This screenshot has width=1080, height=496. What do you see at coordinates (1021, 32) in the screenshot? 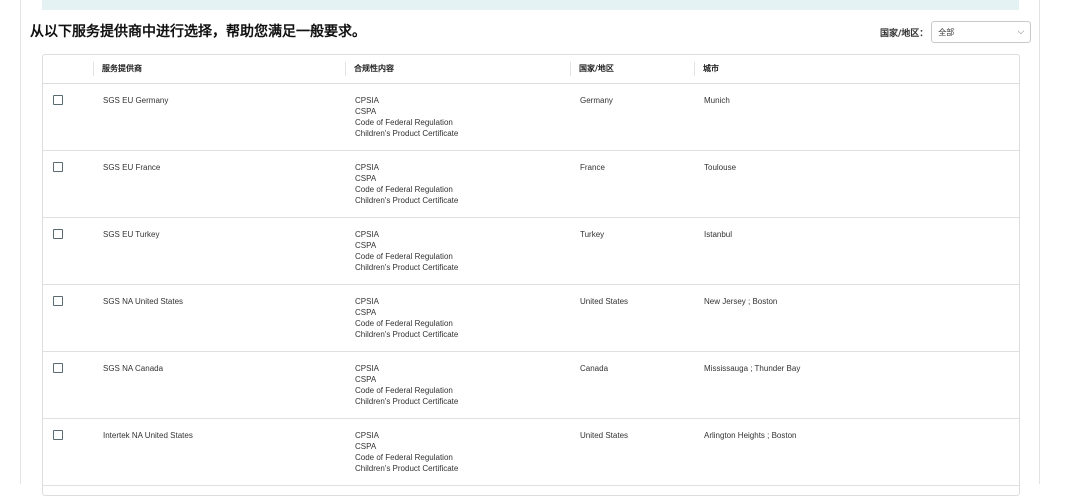
I see `chevron-down-icon: ⌵` at bounding box center [1021, 32].